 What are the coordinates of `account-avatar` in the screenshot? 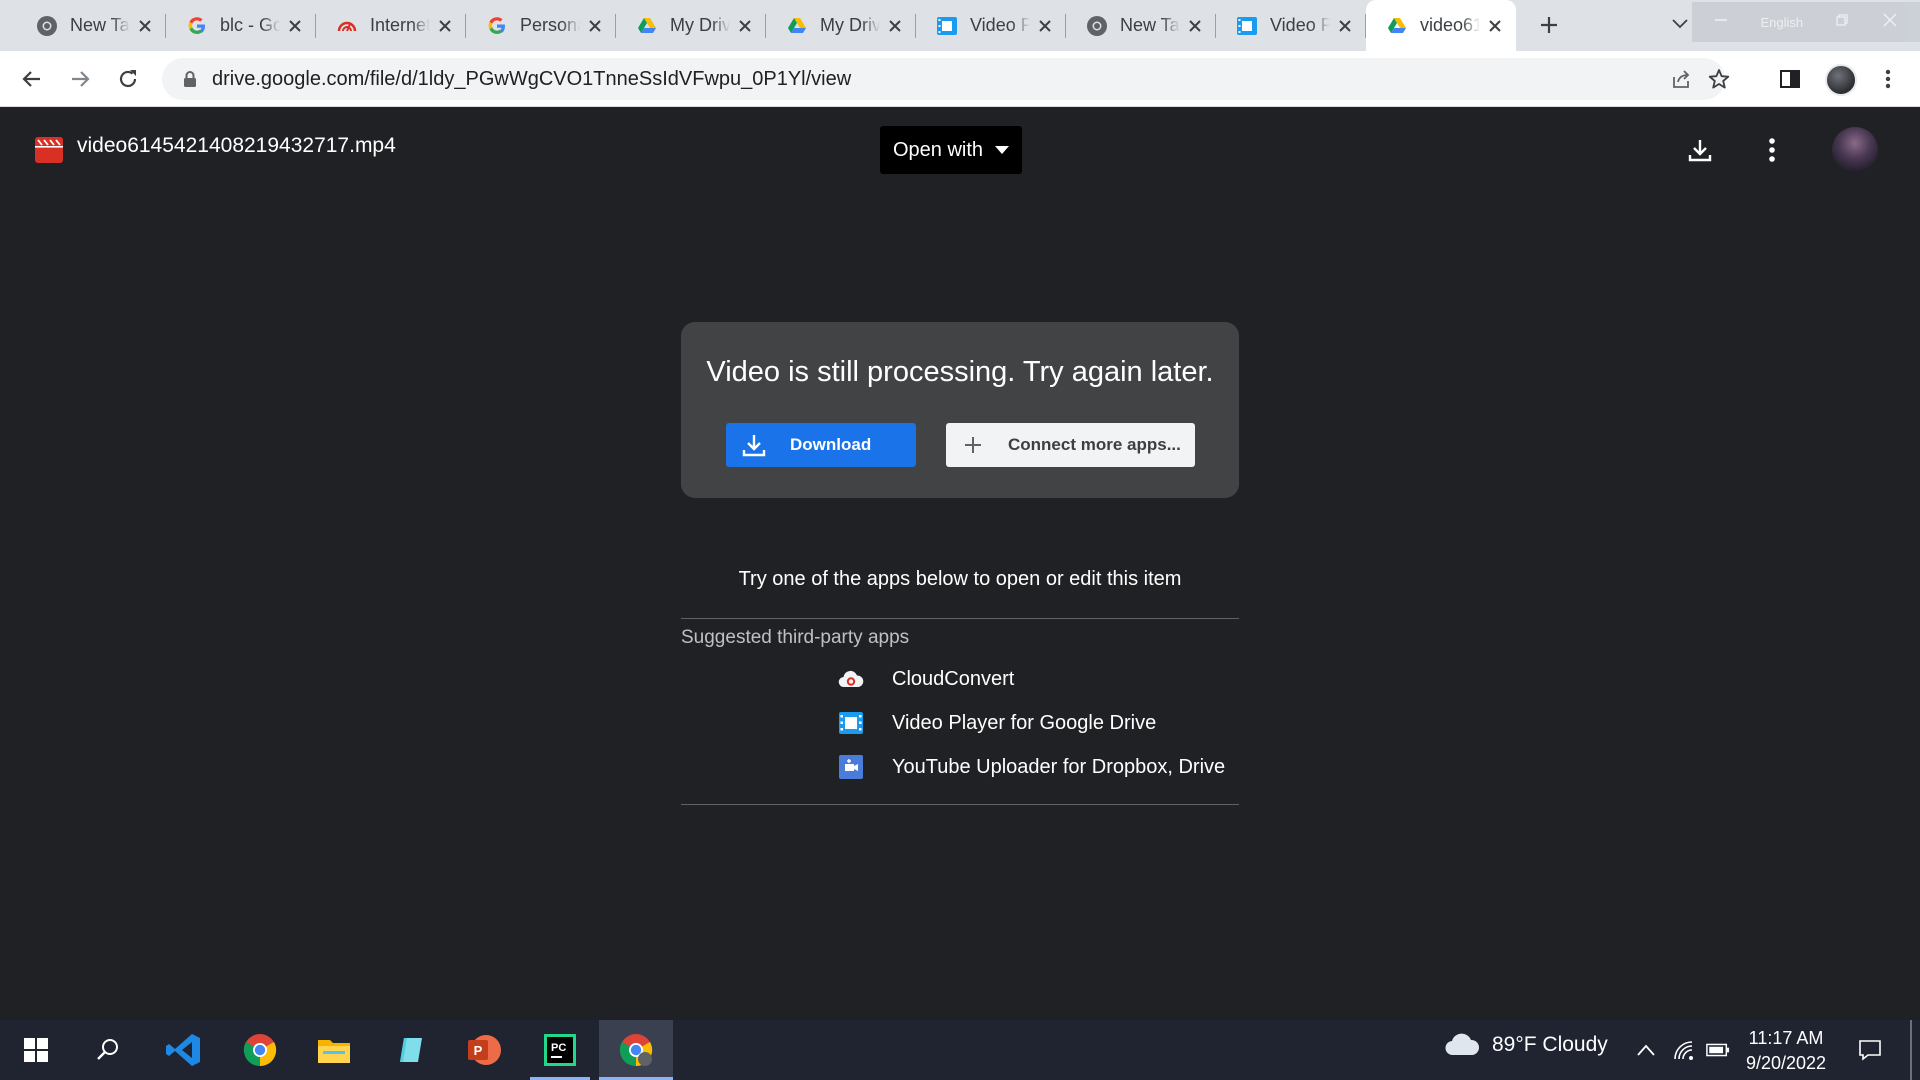 It's located at (1855, 150).